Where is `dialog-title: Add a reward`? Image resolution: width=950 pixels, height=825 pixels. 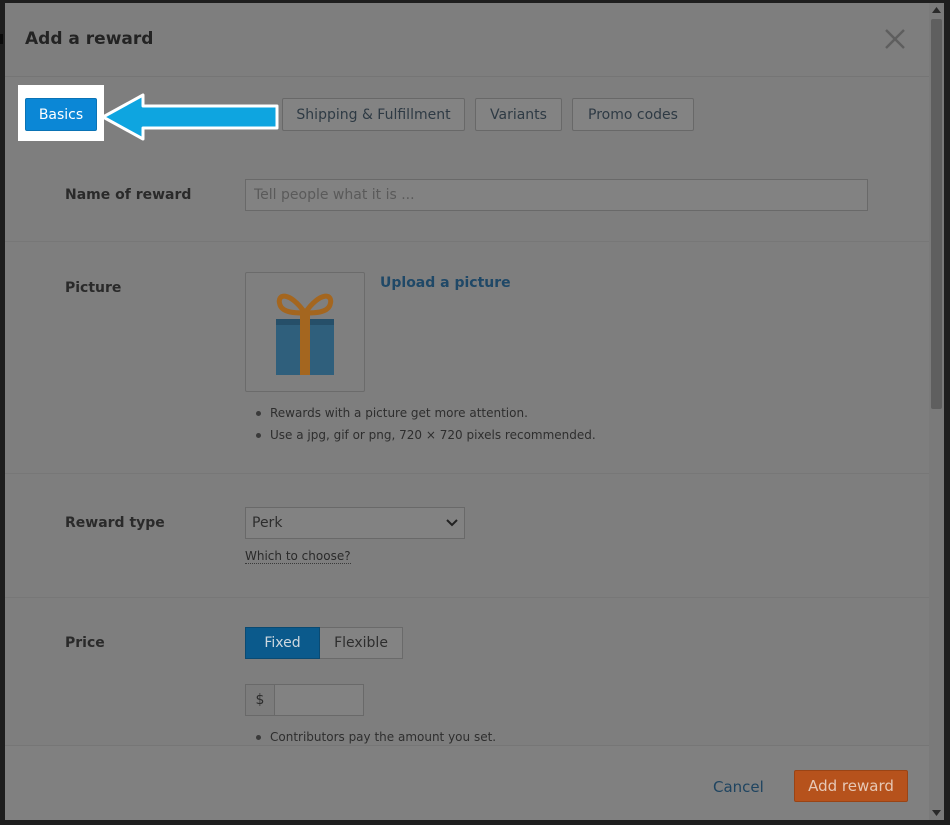 dialog-title: Add a reward is located at coordinates (89, 39).